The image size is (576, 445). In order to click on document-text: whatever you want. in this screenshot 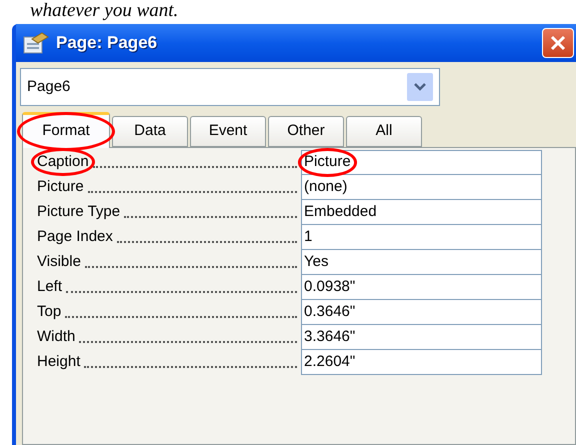, I will do `click(104, 11)`.